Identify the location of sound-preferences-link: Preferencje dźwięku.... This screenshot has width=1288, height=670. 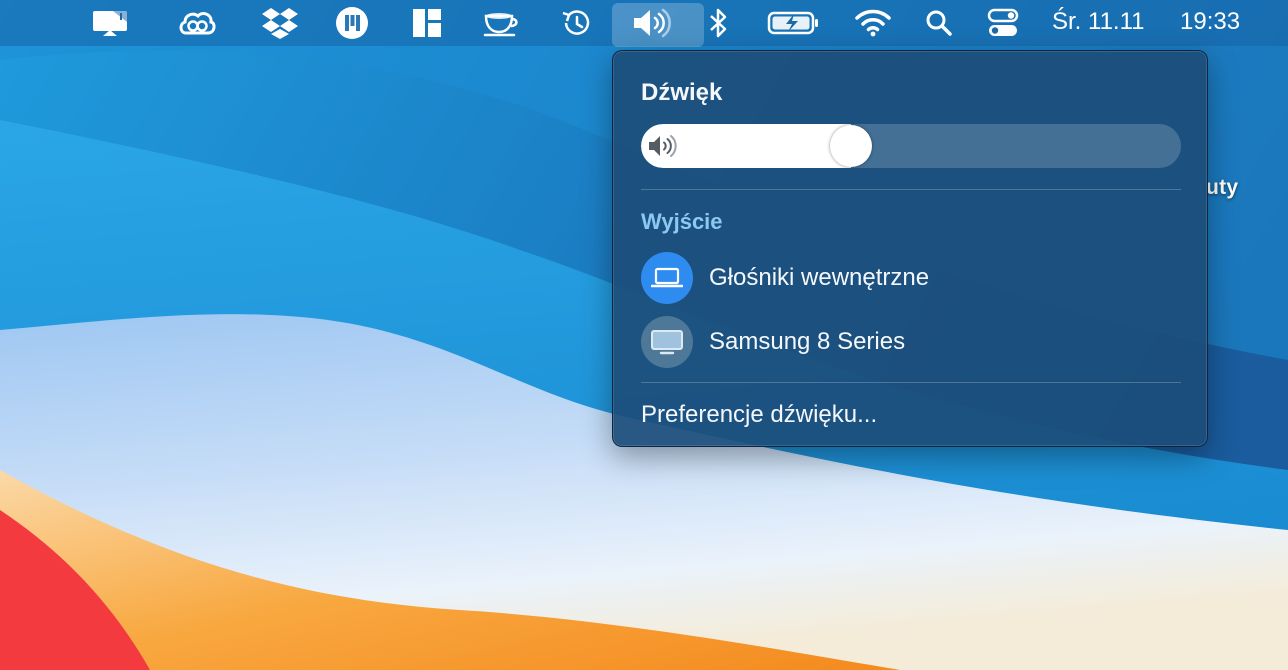
(759, 415).